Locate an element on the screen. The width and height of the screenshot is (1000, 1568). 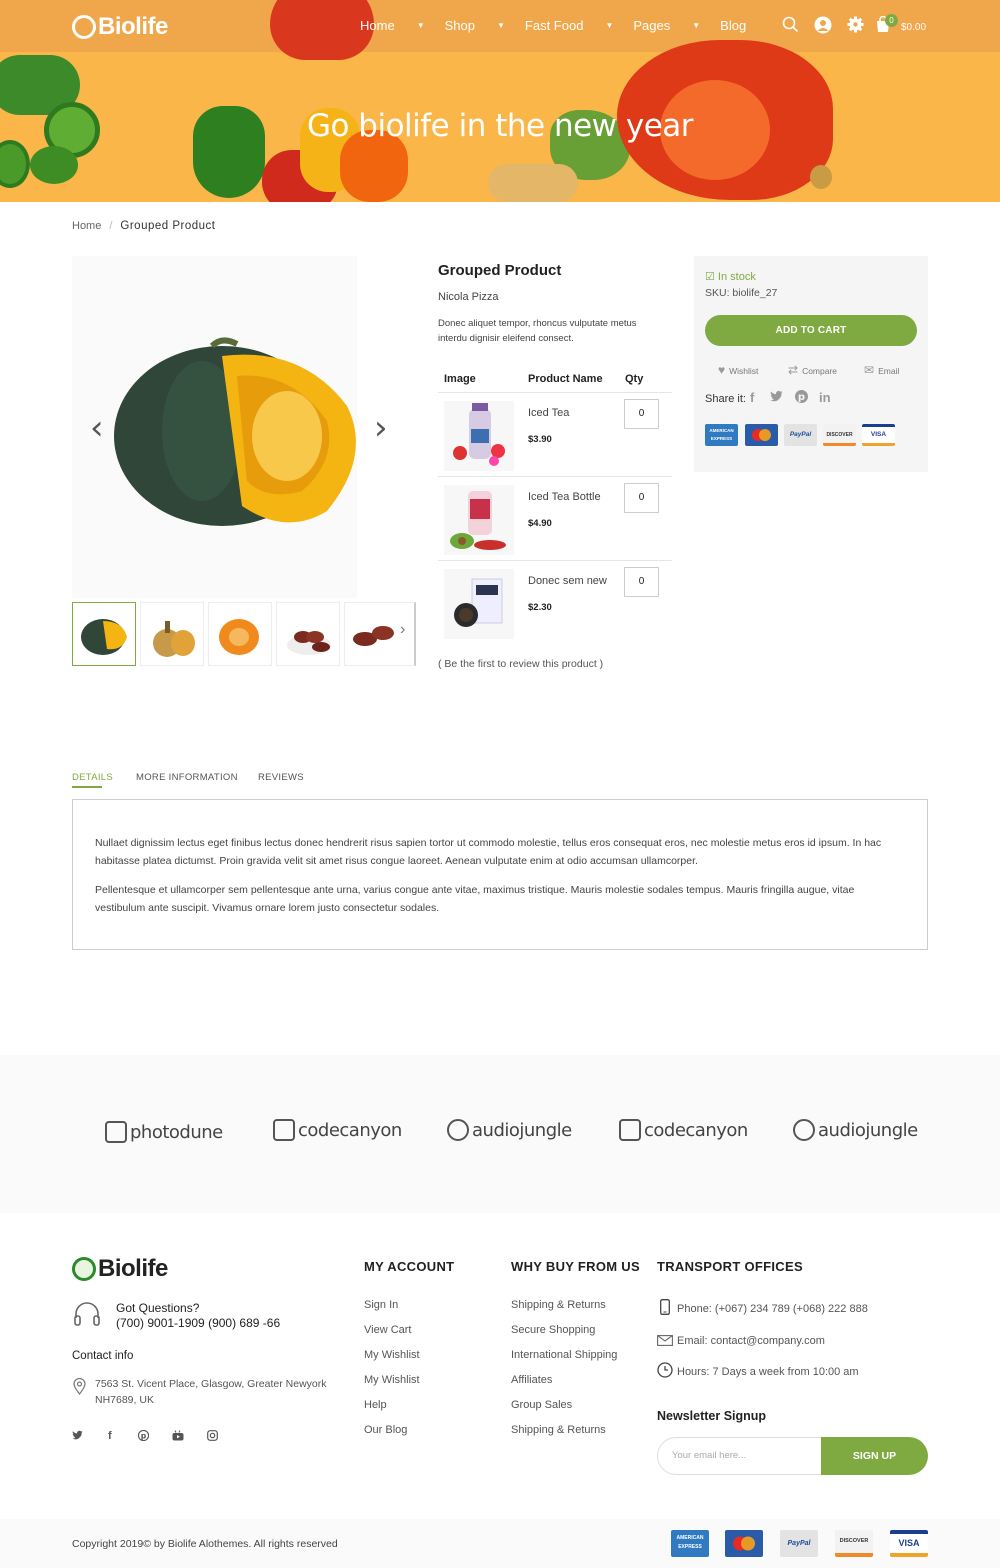
tab-details: DETAILS is located at coordinates (92, 777).